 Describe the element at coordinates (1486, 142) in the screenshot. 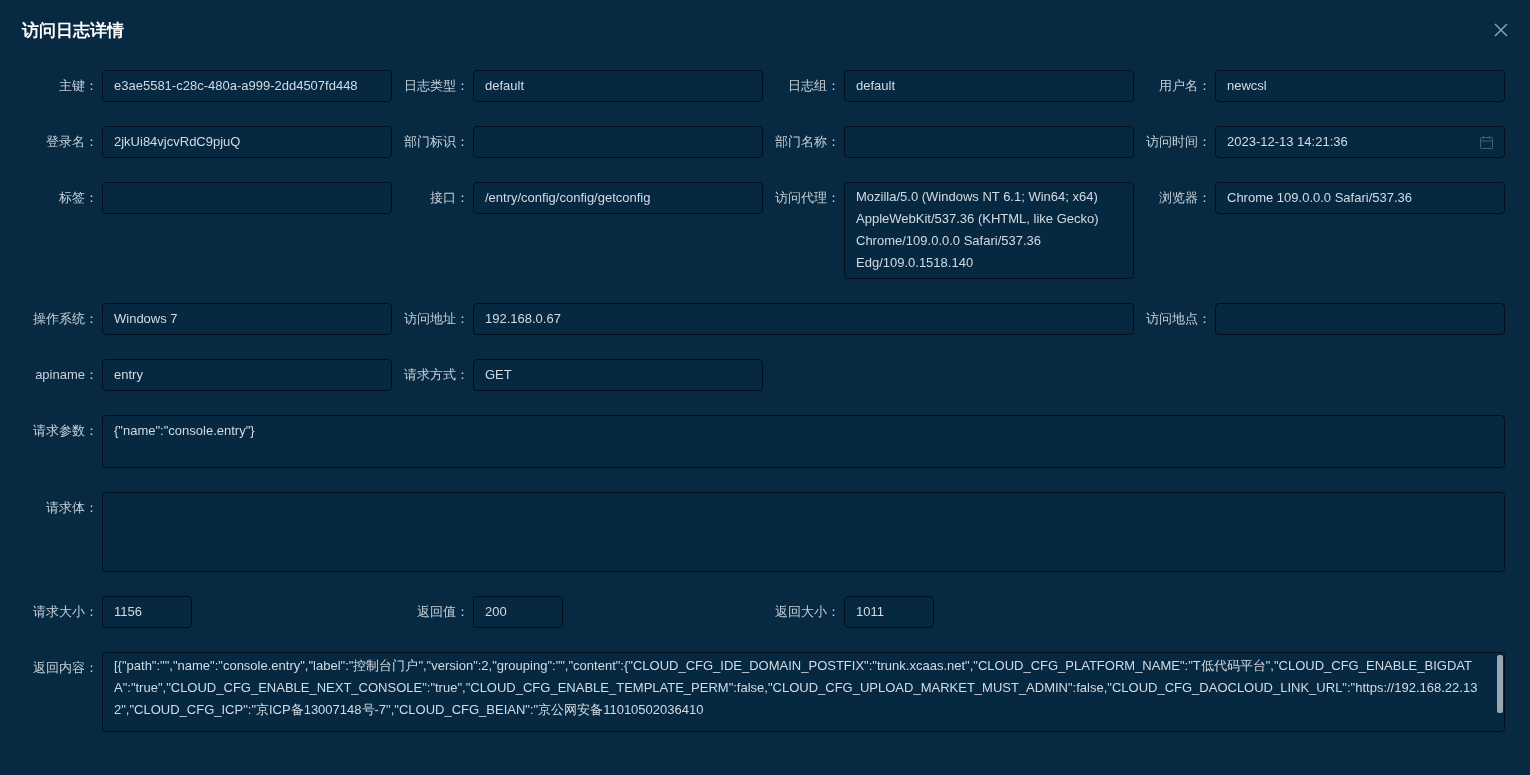

I see `calendar-icon` at that location.